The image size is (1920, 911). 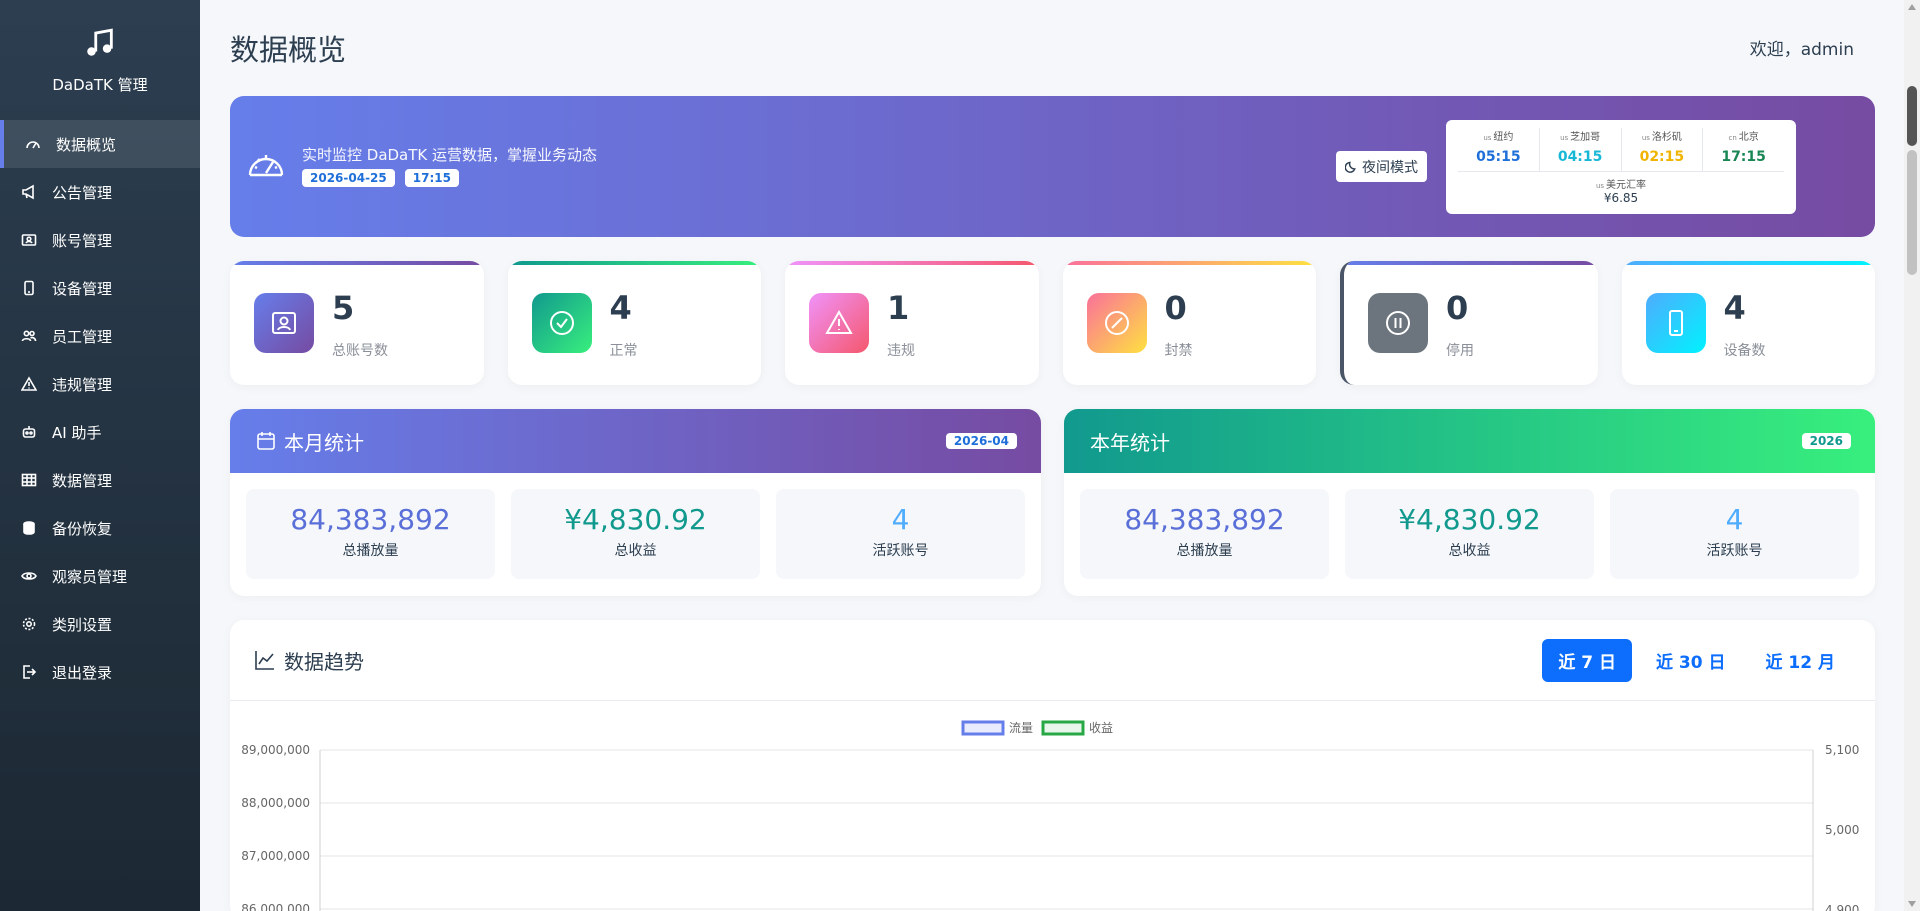 What do you see at coordinates (82, 384) in the screenshot?
I see `sidebar-item-label: 违规管理` at bounding box center [82, 384].